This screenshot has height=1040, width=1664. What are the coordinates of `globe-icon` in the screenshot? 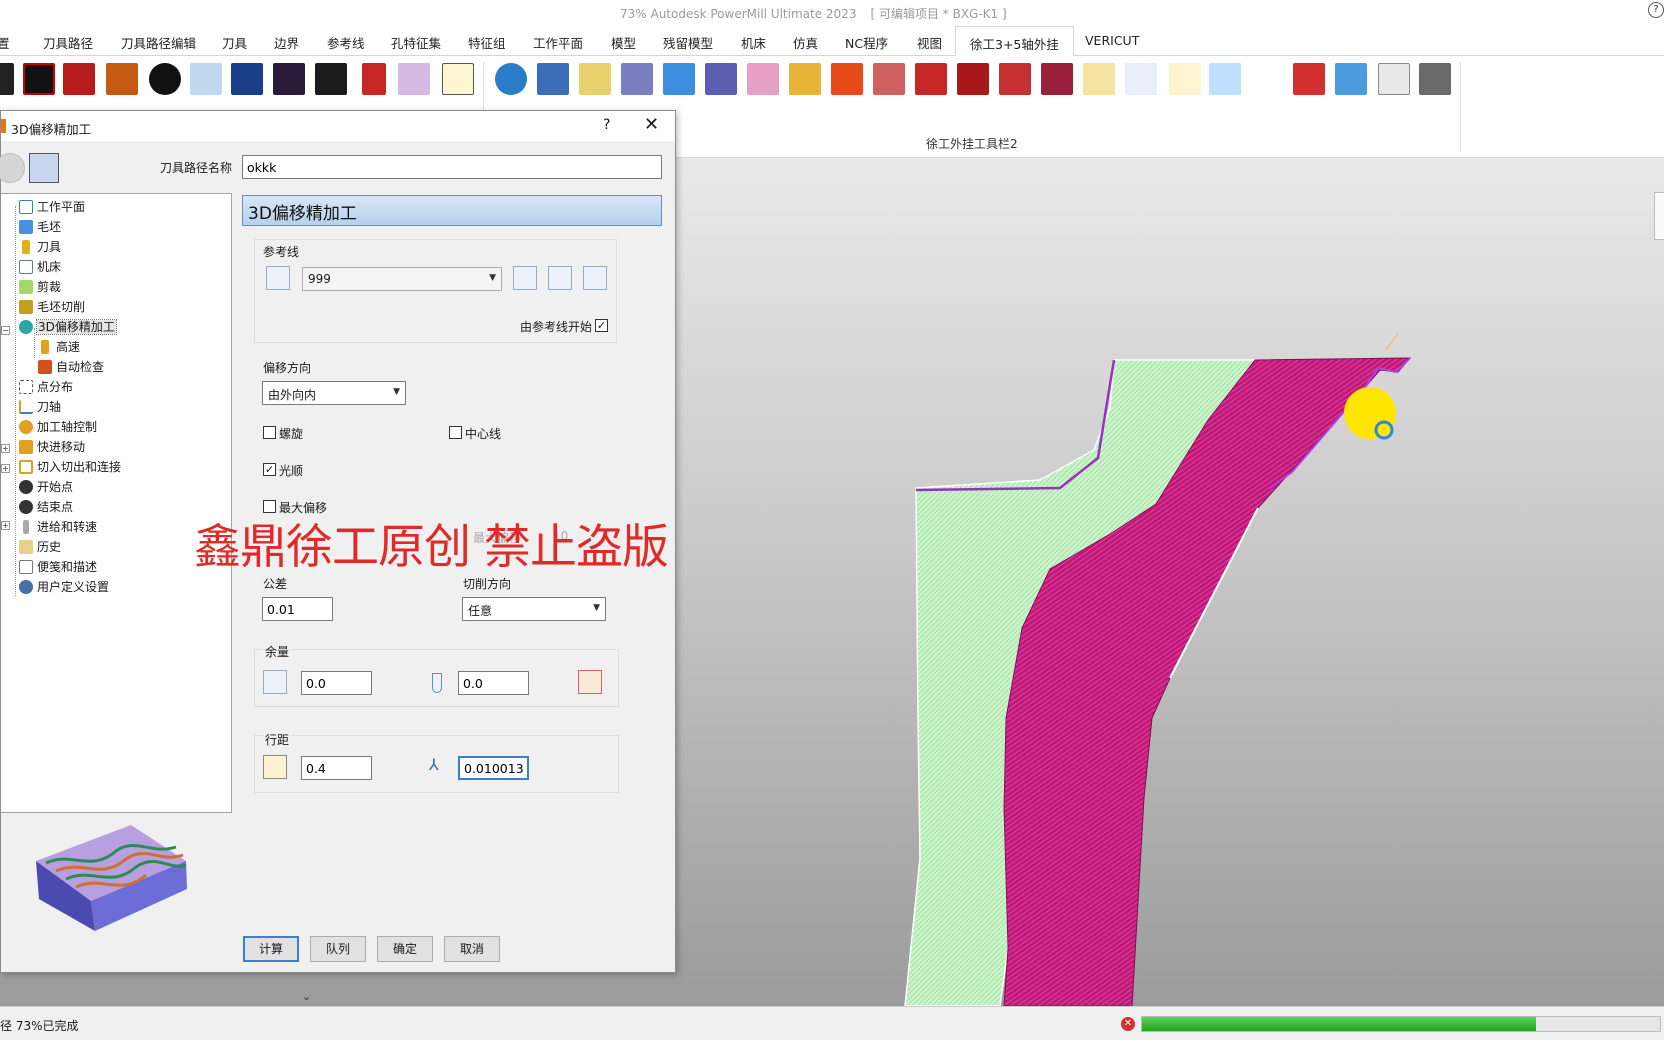 It's located at (511, 79).